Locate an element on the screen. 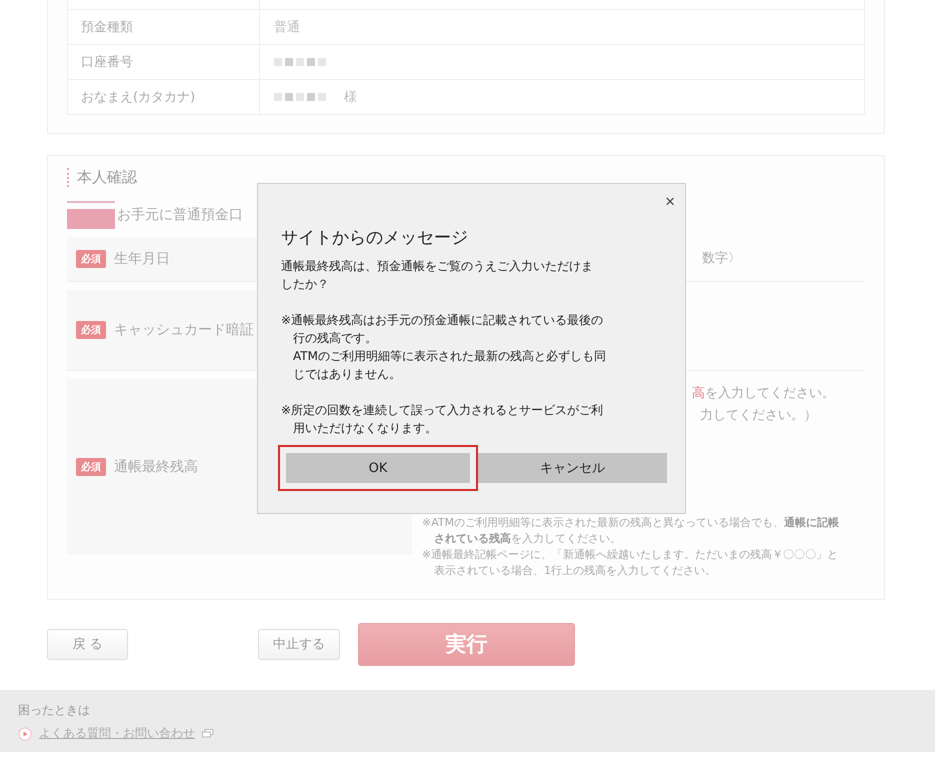  hint-text: 力してください。） is located at coordinates (758, 416).